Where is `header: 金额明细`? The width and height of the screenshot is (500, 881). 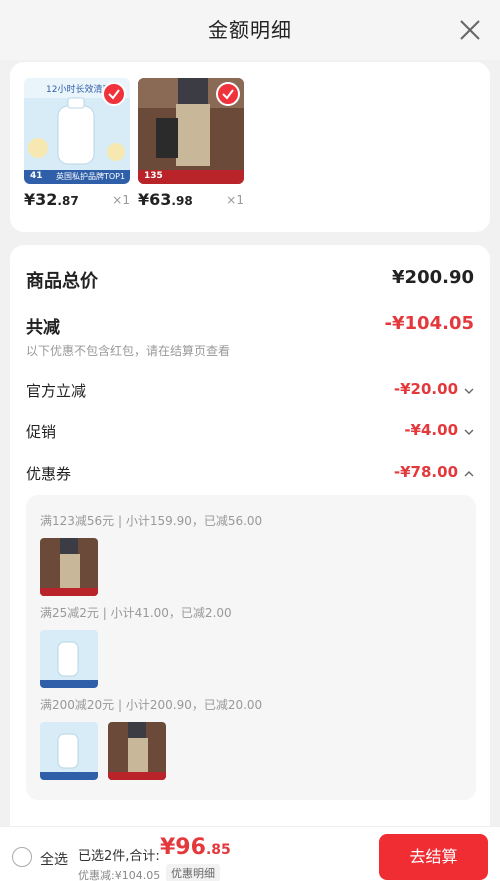
header: 金额明细 is located at coordinates (250, 30).